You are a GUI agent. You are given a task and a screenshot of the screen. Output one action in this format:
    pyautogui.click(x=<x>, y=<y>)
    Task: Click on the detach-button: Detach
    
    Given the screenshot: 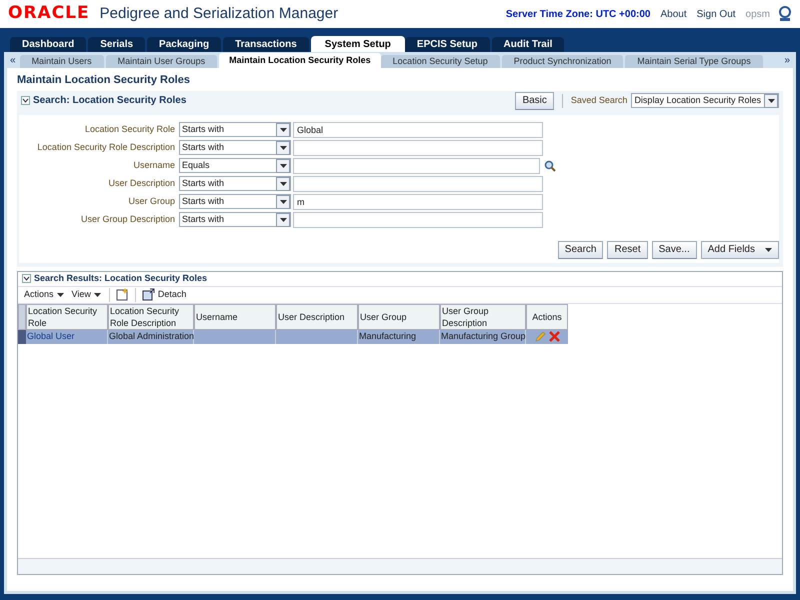 What is the action you would take?
    pyautogui.click(x=164, y=295)
    